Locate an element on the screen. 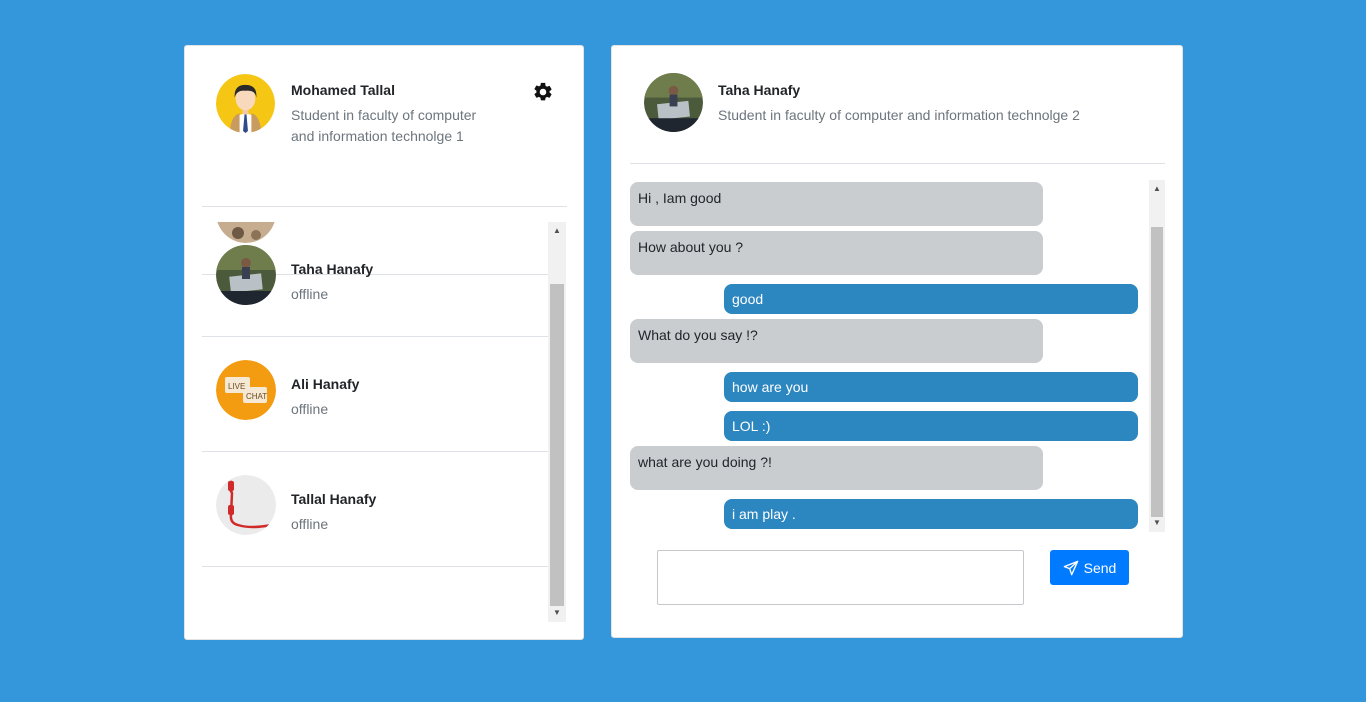 This screenshot has width=1366, height=702. peer-avatar is located at coordinates (673, 102).